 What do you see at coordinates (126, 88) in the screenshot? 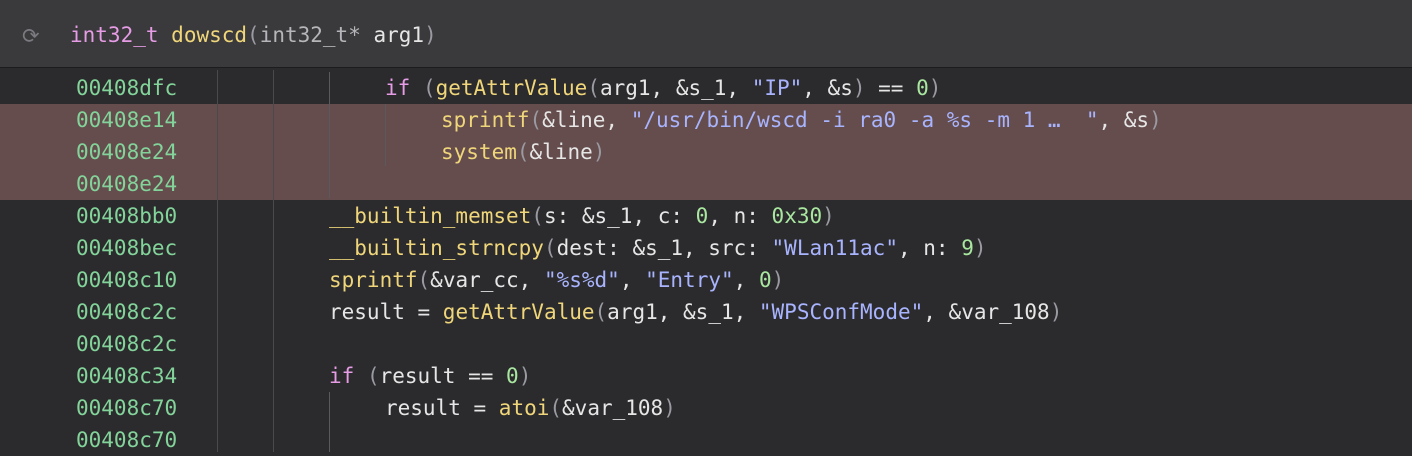
I see `address: 00408dfc` at bounding box center [126, 88].